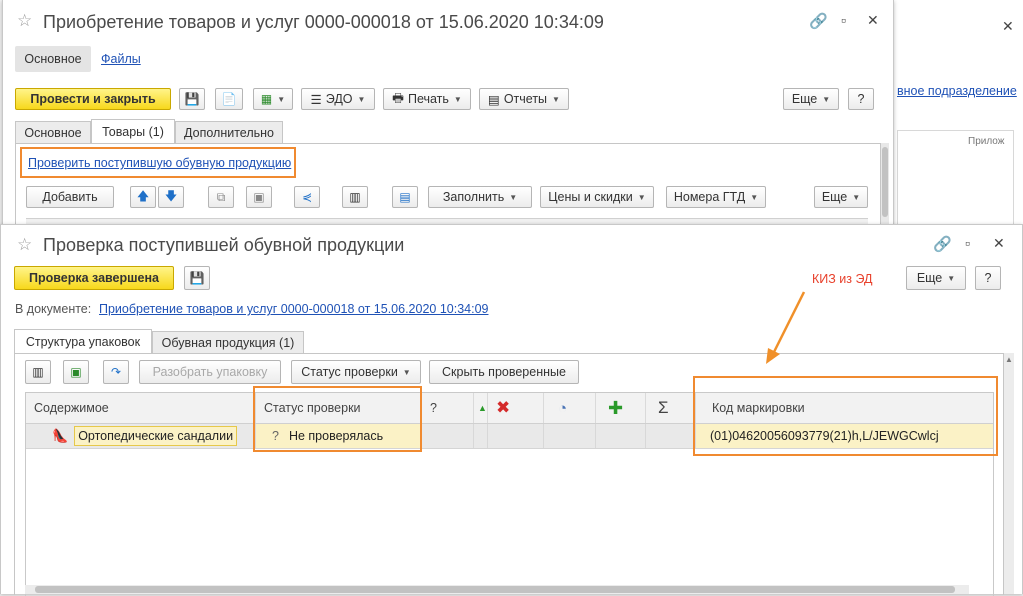  I want to click on front-more-button: Еще ▼, so click(936, 278).